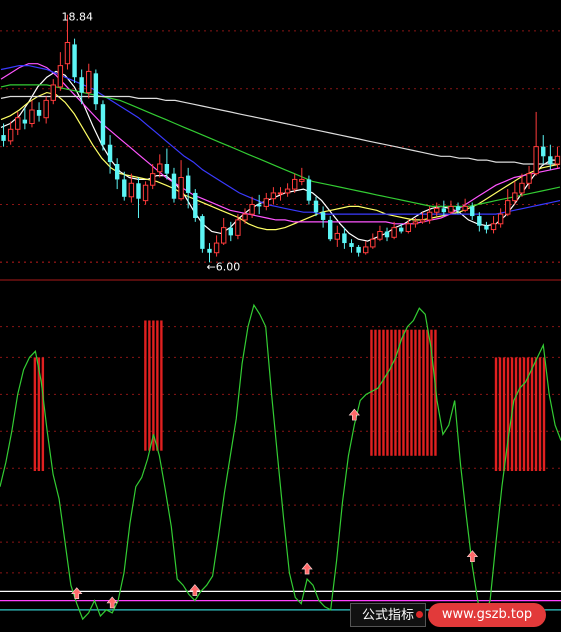  What do you see at coordinates (419, 614) in the screenshot?
I see `watermark-dot` at bounding box center [419, 614].